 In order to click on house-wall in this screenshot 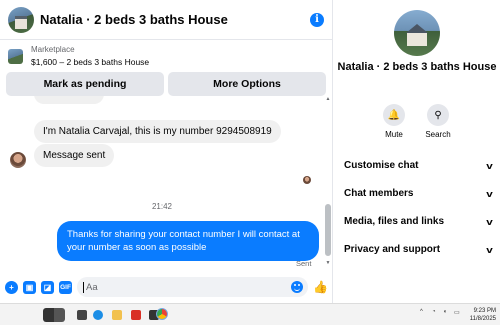, I will do `click(417, 39)`.